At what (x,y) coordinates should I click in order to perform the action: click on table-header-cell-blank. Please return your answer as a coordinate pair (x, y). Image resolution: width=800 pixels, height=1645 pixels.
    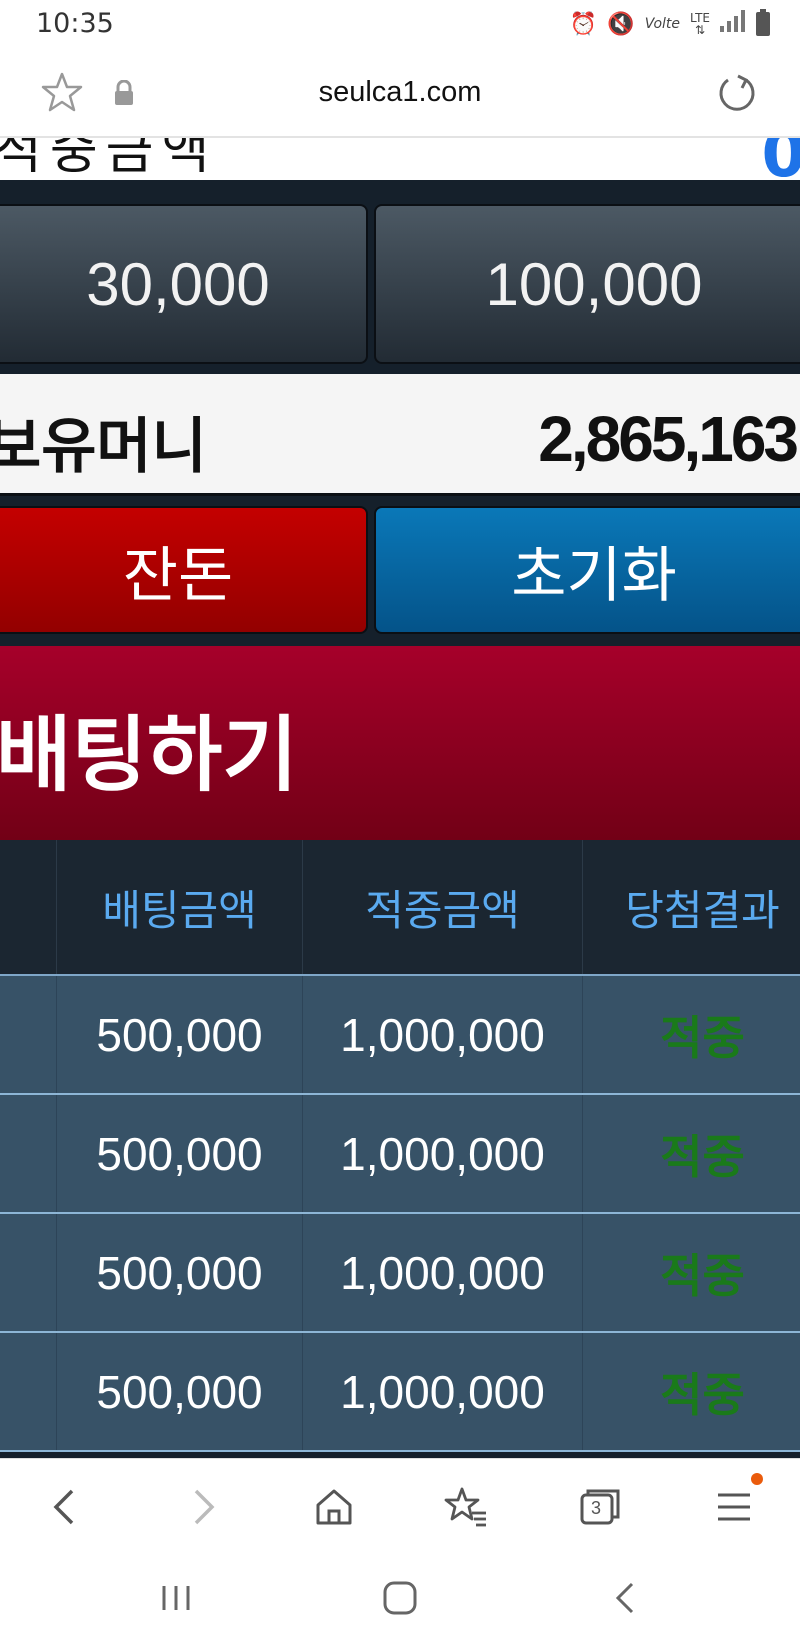
    Looking at the image, I should click on (28, 907).